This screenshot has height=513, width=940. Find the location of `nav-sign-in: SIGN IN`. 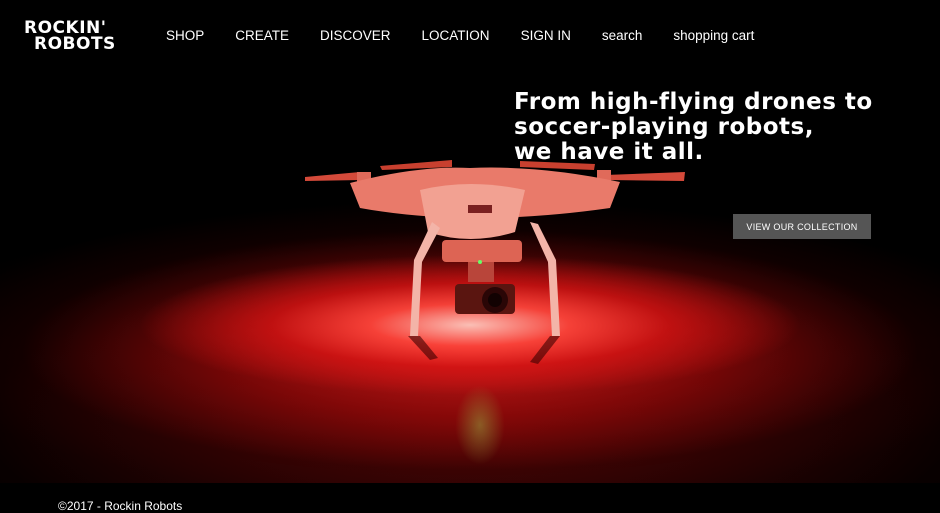

nav-sign-in: SIGN IN is located at coordinates (546, 36).